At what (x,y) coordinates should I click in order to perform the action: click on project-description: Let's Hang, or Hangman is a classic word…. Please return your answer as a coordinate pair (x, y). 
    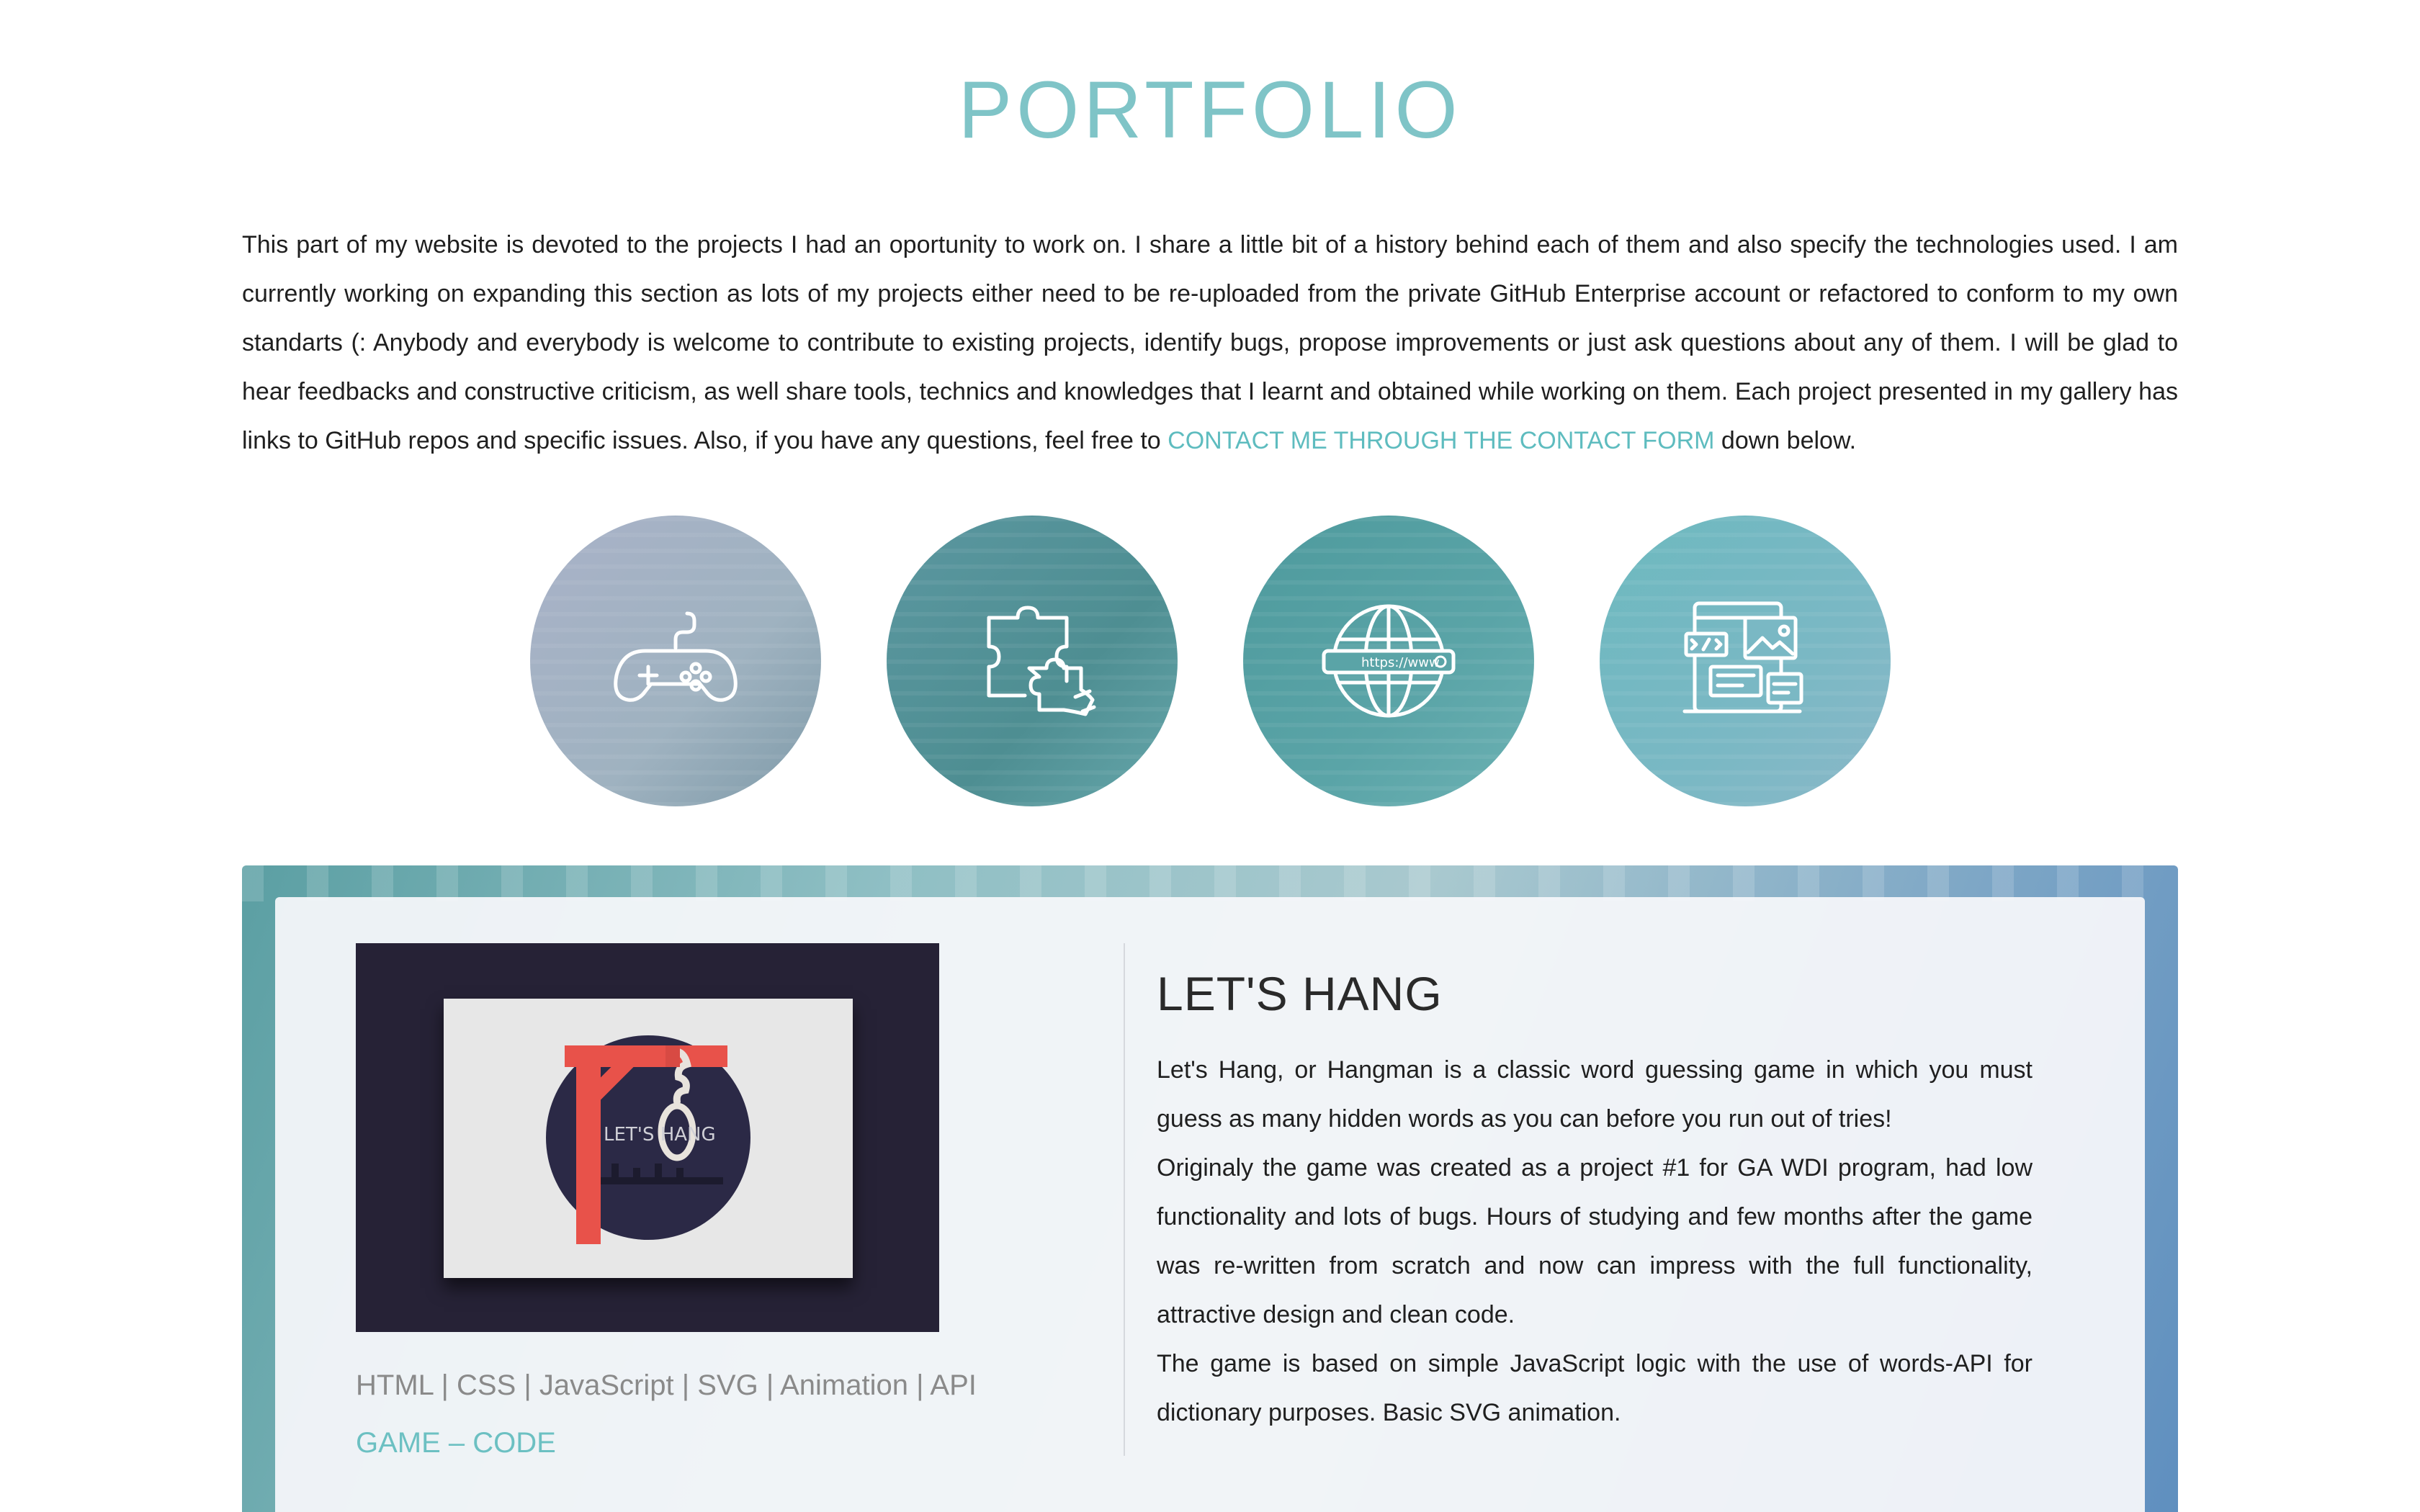
    Looking at the image, I should click on (1595, 1241).